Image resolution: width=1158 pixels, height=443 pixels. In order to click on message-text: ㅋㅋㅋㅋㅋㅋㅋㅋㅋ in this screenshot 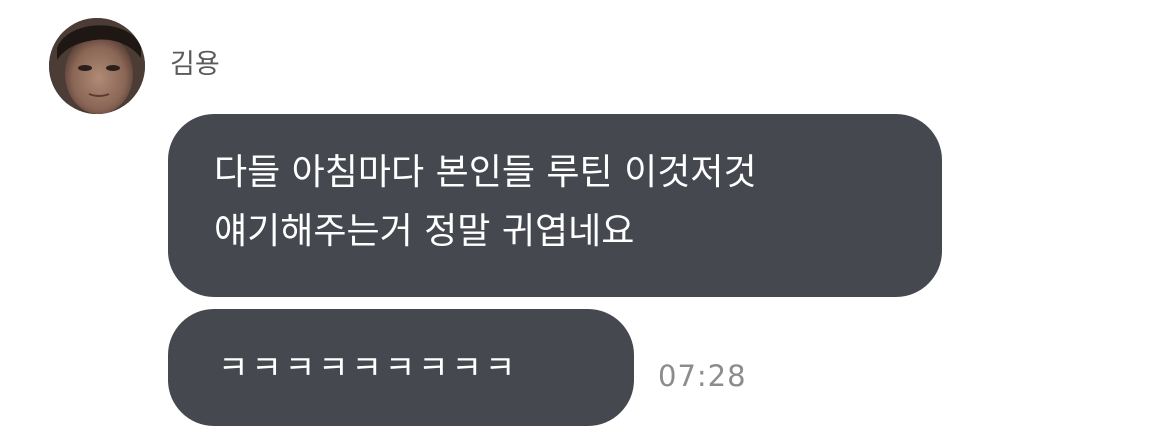, I will do `click(368, 367)`.